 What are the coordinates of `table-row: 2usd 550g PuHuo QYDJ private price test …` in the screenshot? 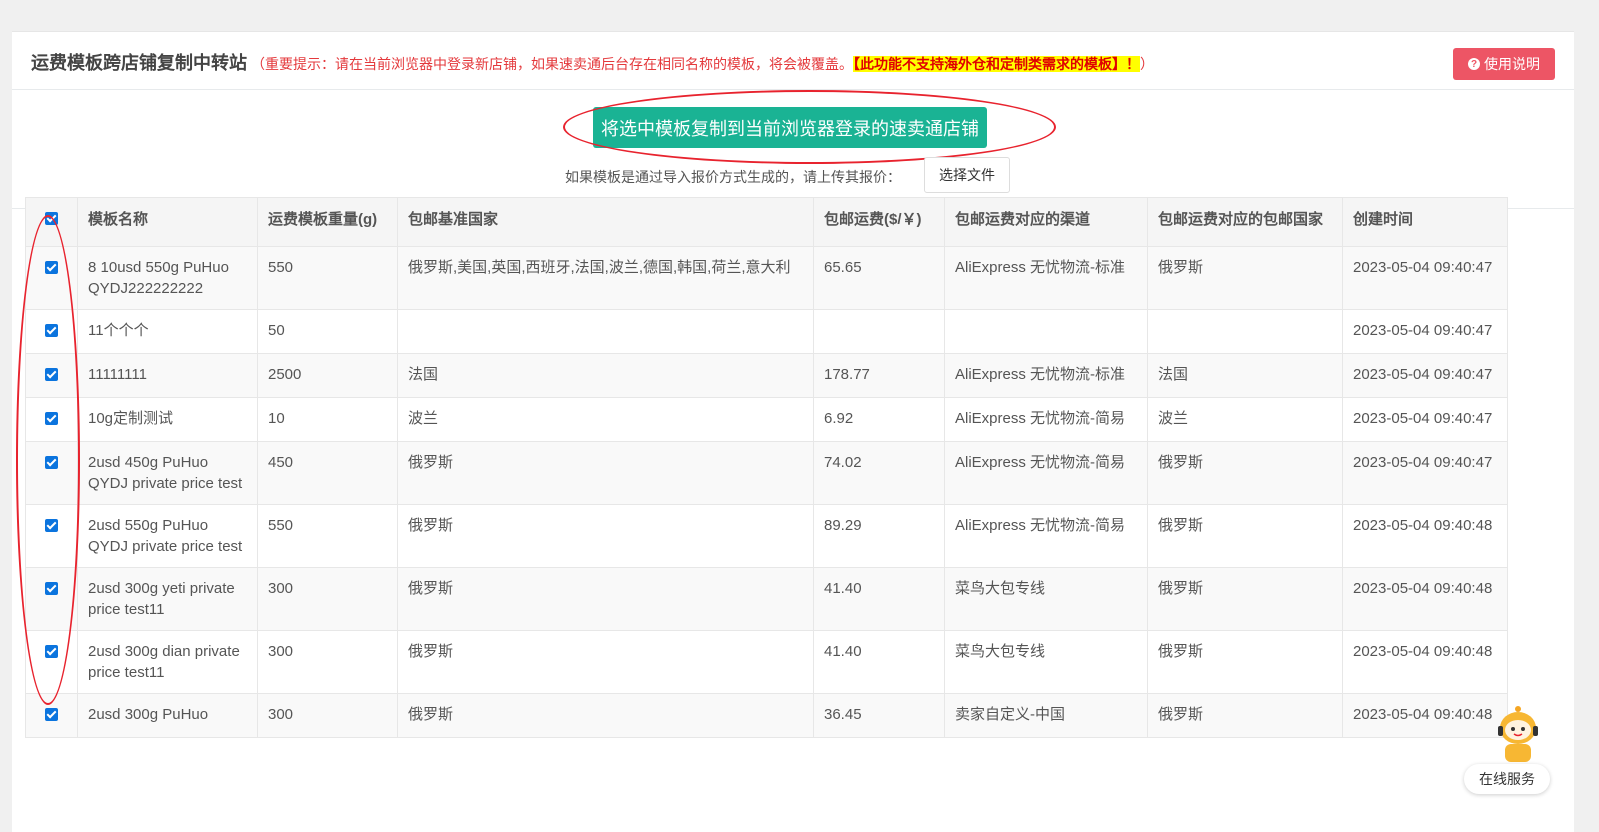 It's located at (766, 536).